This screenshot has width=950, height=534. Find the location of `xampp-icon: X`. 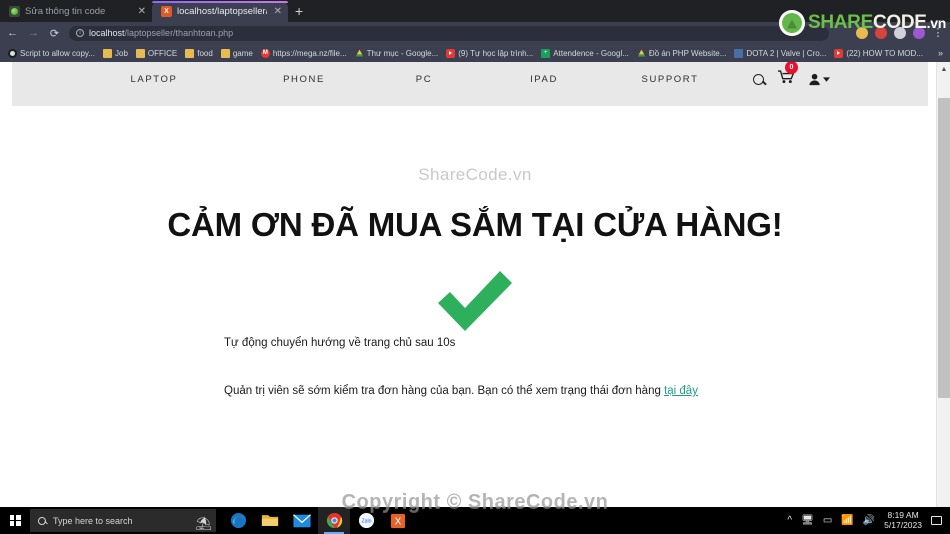

xampp-icon: X is located at coordinates (398, 520).